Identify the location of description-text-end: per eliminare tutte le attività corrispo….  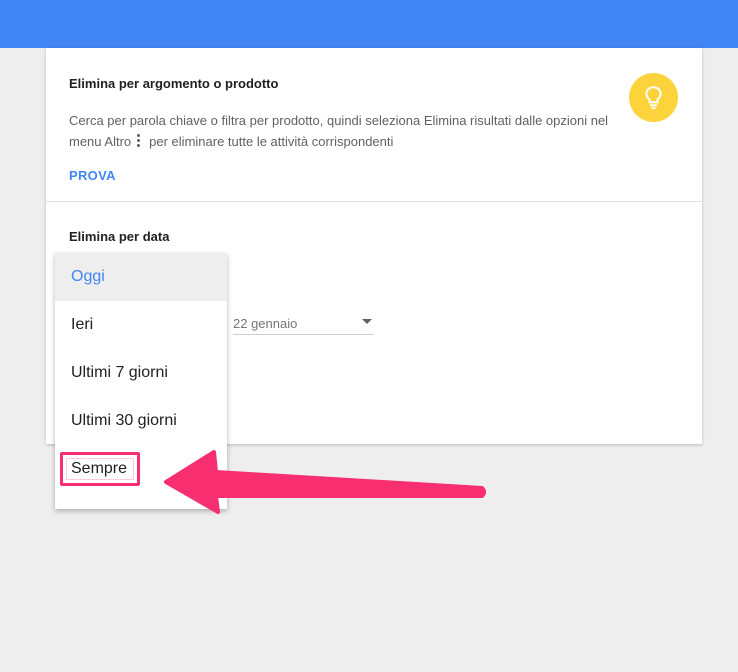
(271, 141).